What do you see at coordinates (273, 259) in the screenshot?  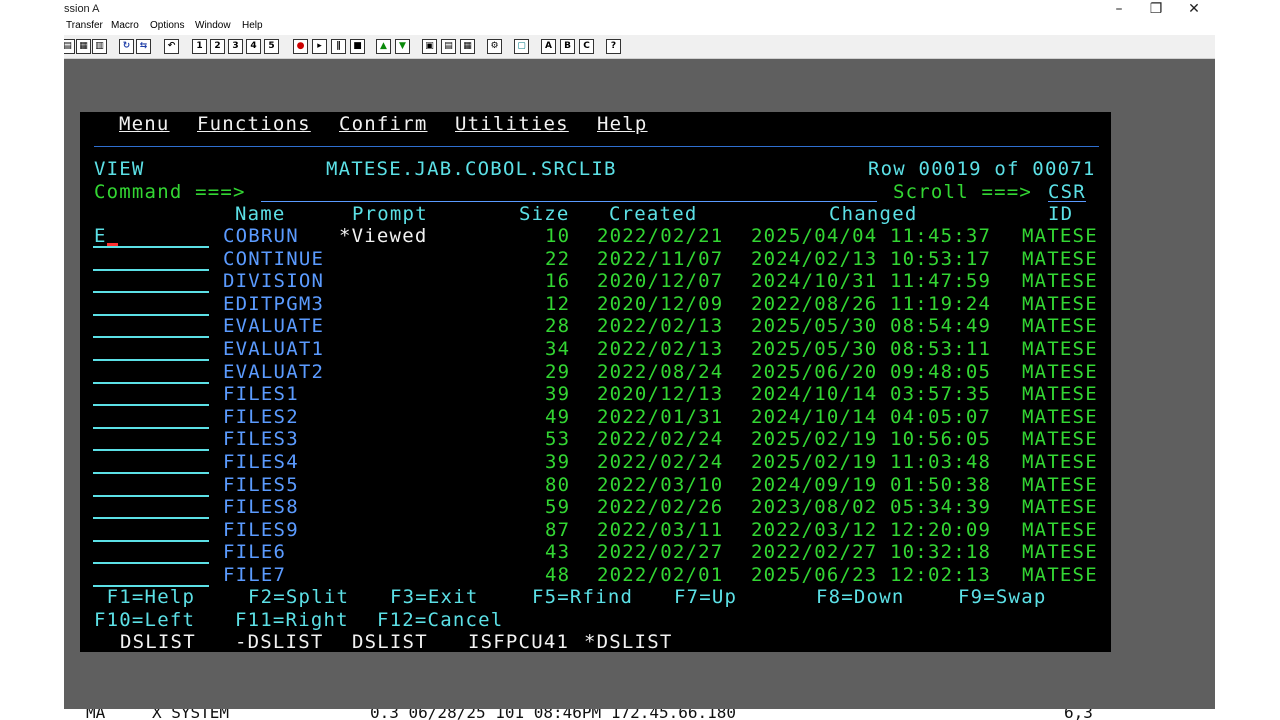 I see `member-name: CONTINUE` at bounding box center [273, 259].